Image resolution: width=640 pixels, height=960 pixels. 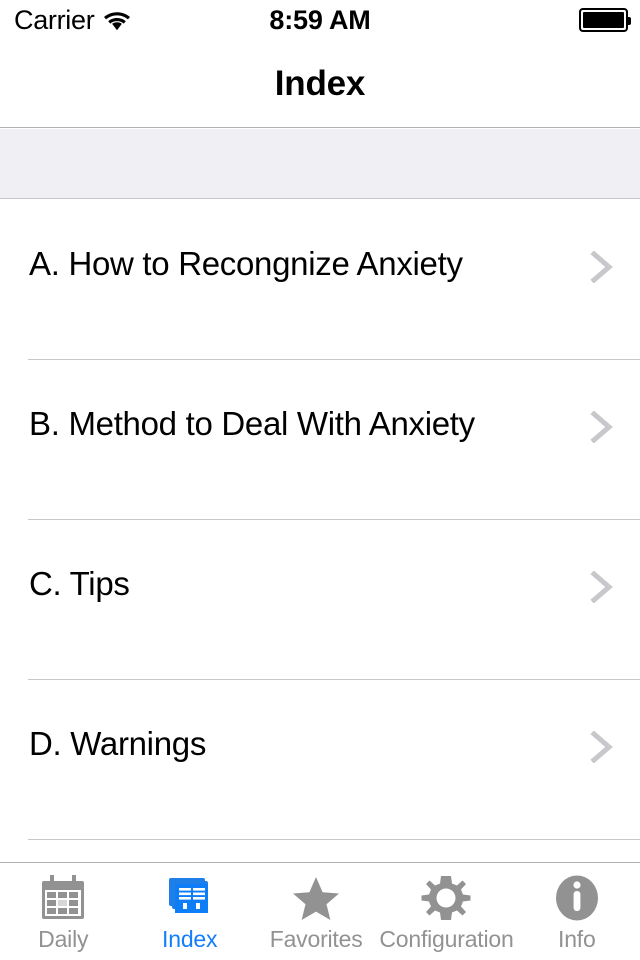 What do you see at coordinates (246, 263) in the screenshot?
I see `list-item-label: A. How to Recongnize Anxiety` at bounding box center [246, 263].